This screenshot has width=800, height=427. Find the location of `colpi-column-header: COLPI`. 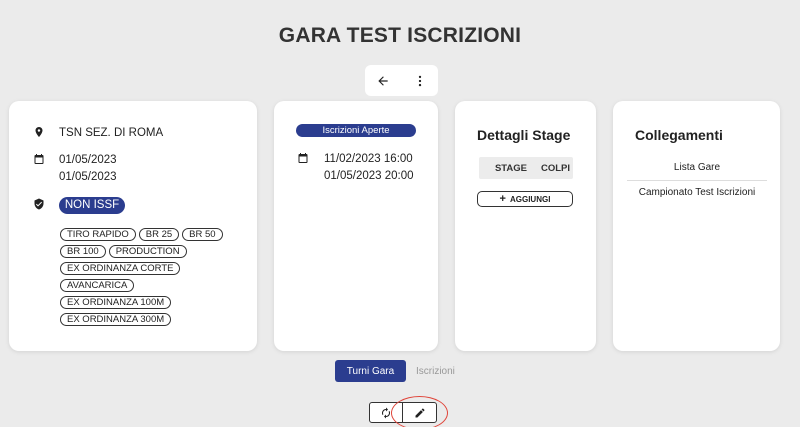

colpi-column-header: COLPI is located at coordinates (555, 168).